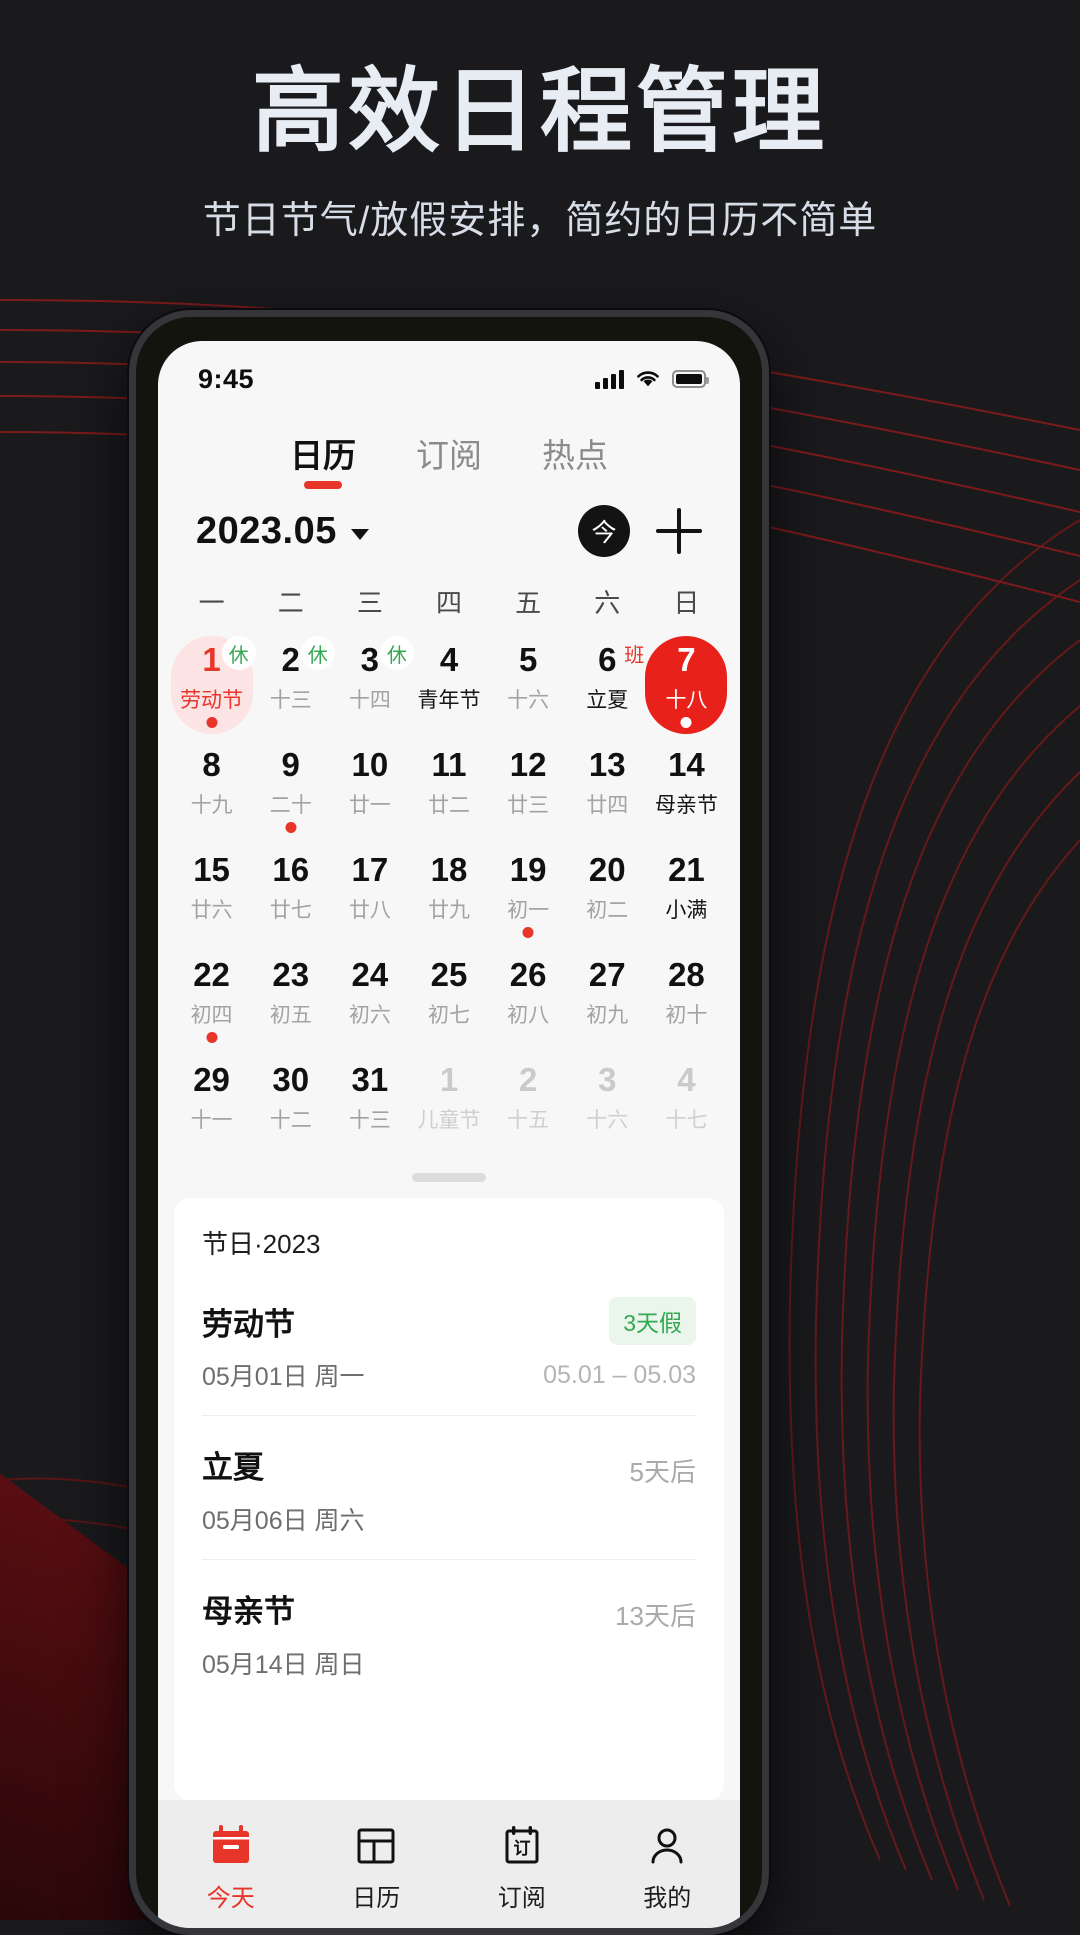  Describe the element at coordinates (377, 1868) in the screenshot. I see `nav-item-calendar: 日历` at that location.